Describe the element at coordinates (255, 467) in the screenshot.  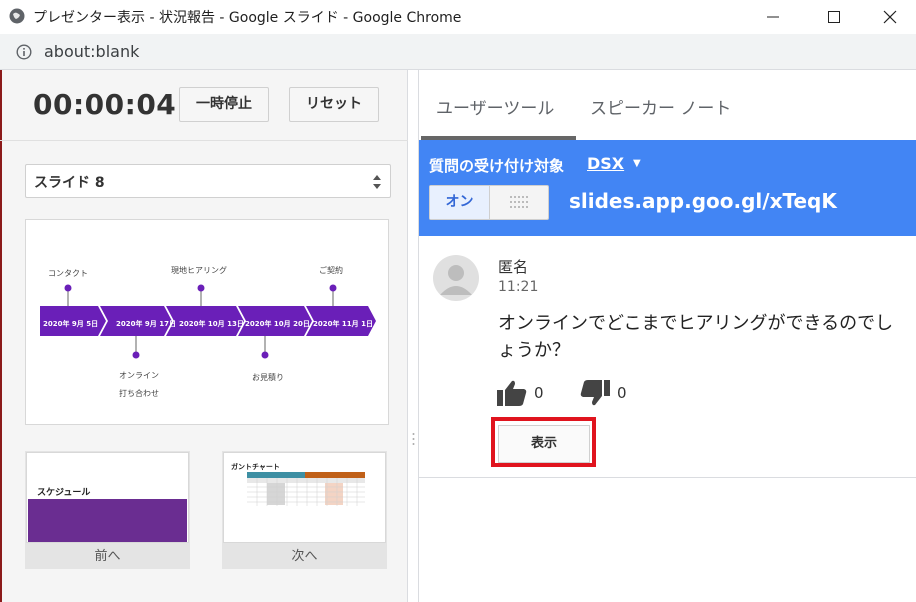
I see `next-slide-title: ガントチャート` at that location.